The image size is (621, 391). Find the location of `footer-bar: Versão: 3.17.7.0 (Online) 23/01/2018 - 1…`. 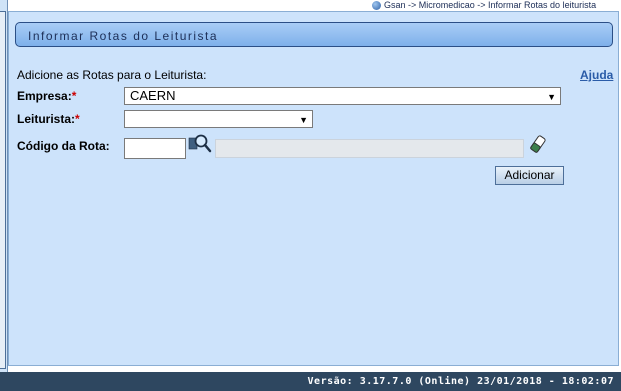

footer-bar: Versão: 3.17.7.0 (Online) 23/01/2018 - 1… is located at coordinates (310, 381).